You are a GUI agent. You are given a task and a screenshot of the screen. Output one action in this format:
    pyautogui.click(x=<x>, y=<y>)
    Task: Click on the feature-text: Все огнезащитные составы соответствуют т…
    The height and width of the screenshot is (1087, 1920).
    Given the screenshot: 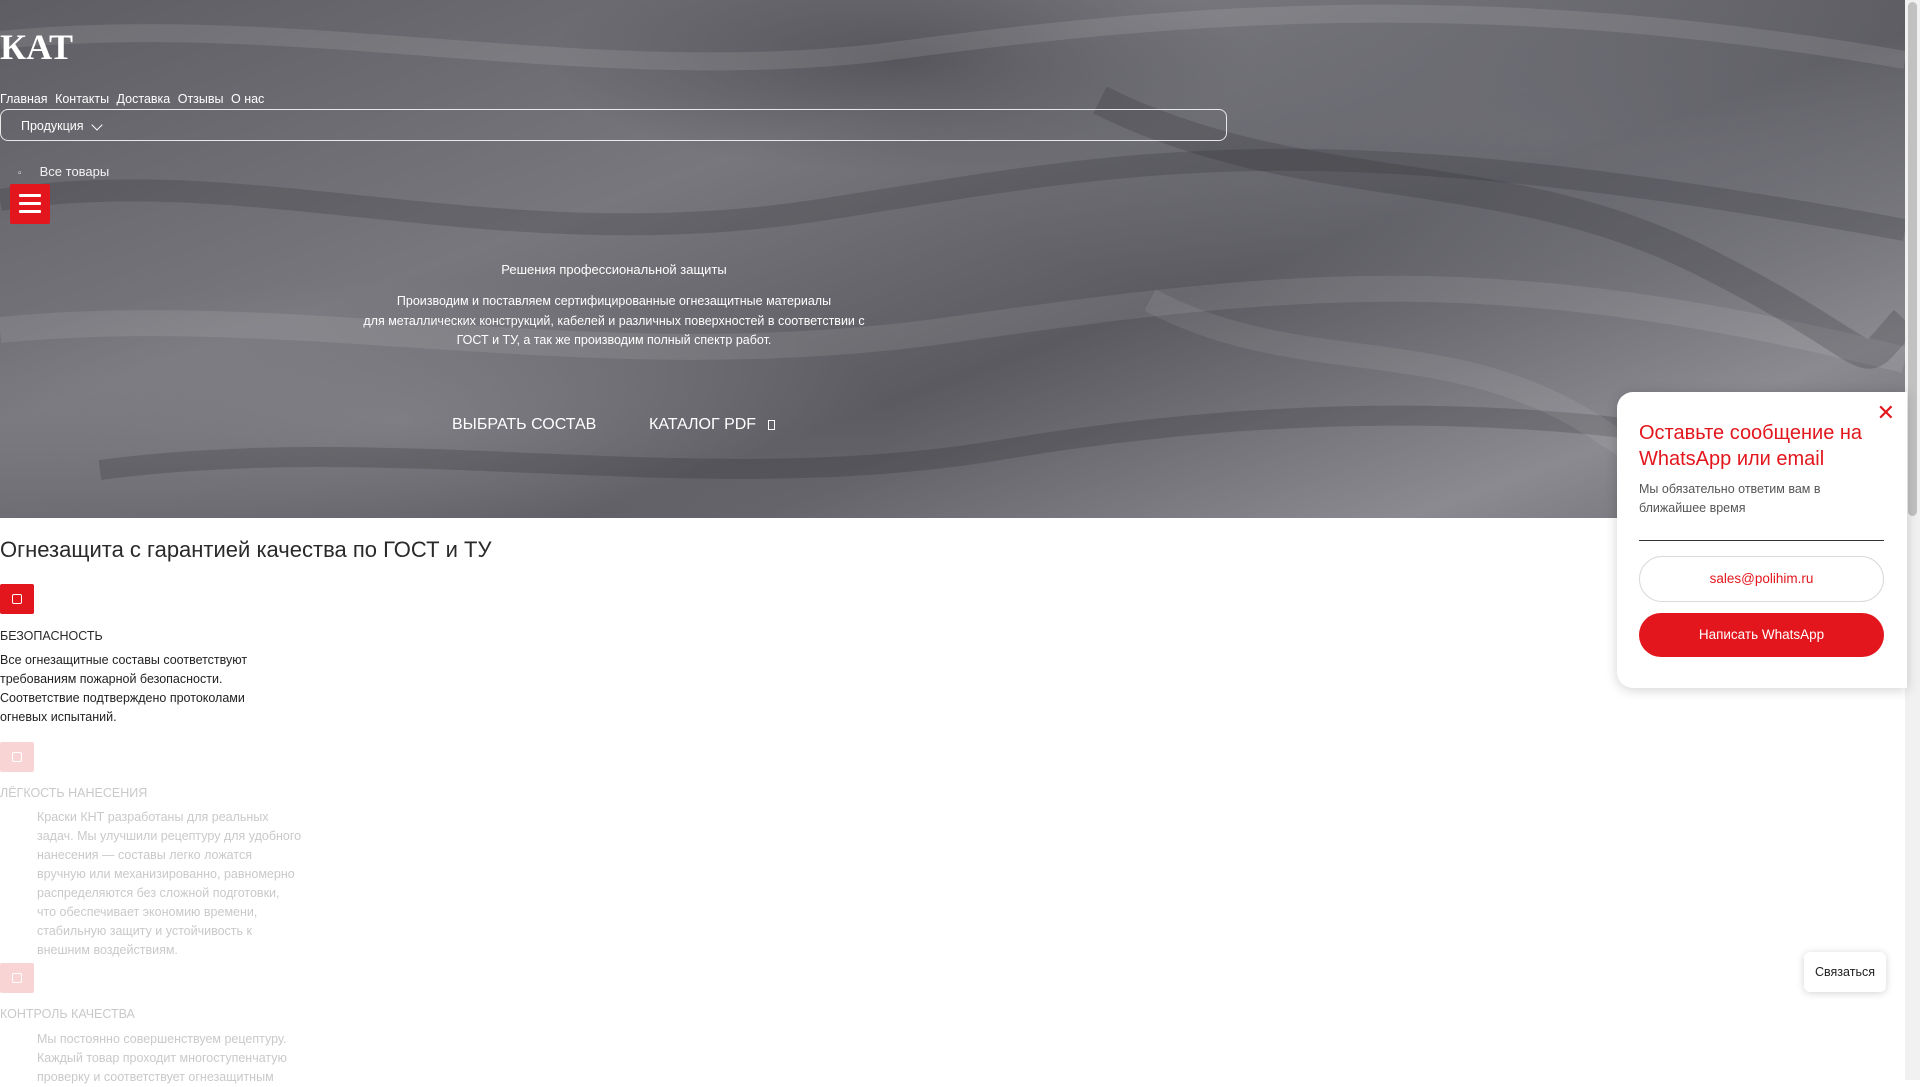 What is the action you would take?
    pyautogui.click(x=123, y=689)
    